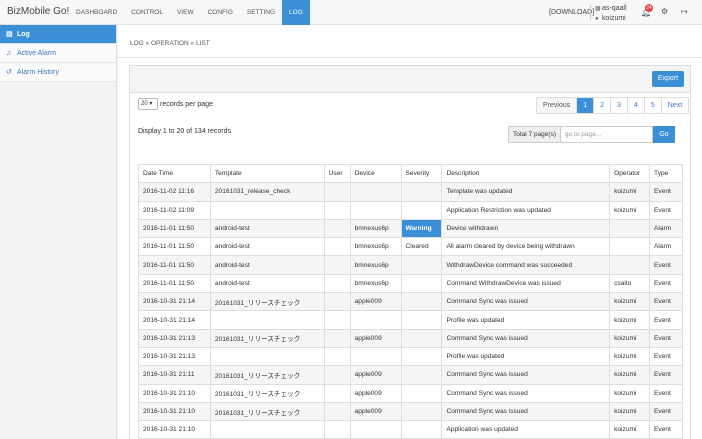 The width and height of the screenshot is (702, 439). What do you see at coordinates (170, 43) in the screenshot?
I see `breadcrumb: LOG » OPERATION » LIST` at bounding box center [170, 43].